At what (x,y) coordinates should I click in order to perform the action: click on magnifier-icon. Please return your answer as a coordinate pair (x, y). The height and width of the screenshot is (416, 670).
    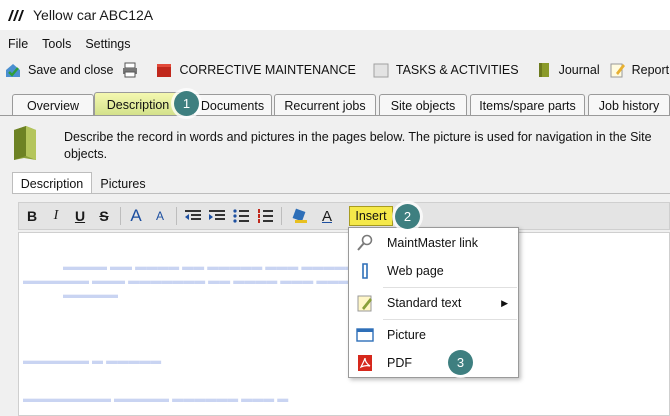
    Looking at the image, I should click on (365, 242).